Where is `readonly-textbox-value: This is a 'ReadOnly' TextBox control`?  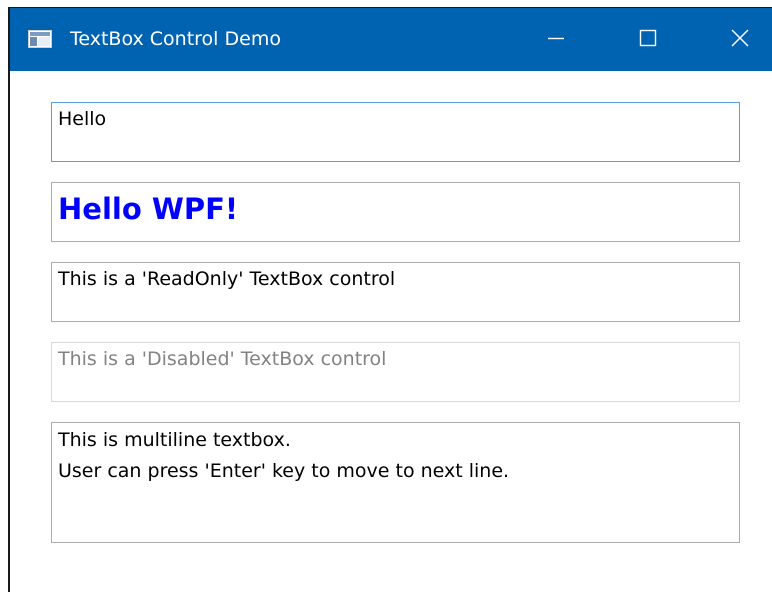 readonly-textbox-value: This is a 'ReadOnly' TextBox control is located at coordinates (227, 279).